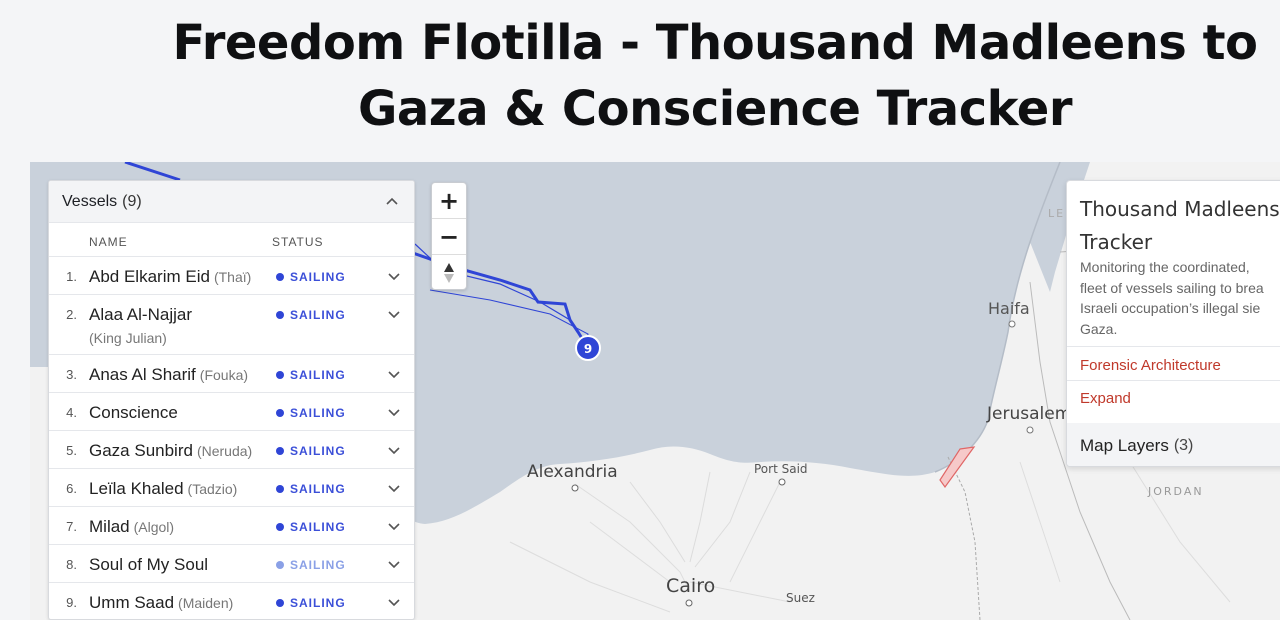 The image size is (1280, 620). I want to click on vessel-row-number: 6., so click(71, 488).